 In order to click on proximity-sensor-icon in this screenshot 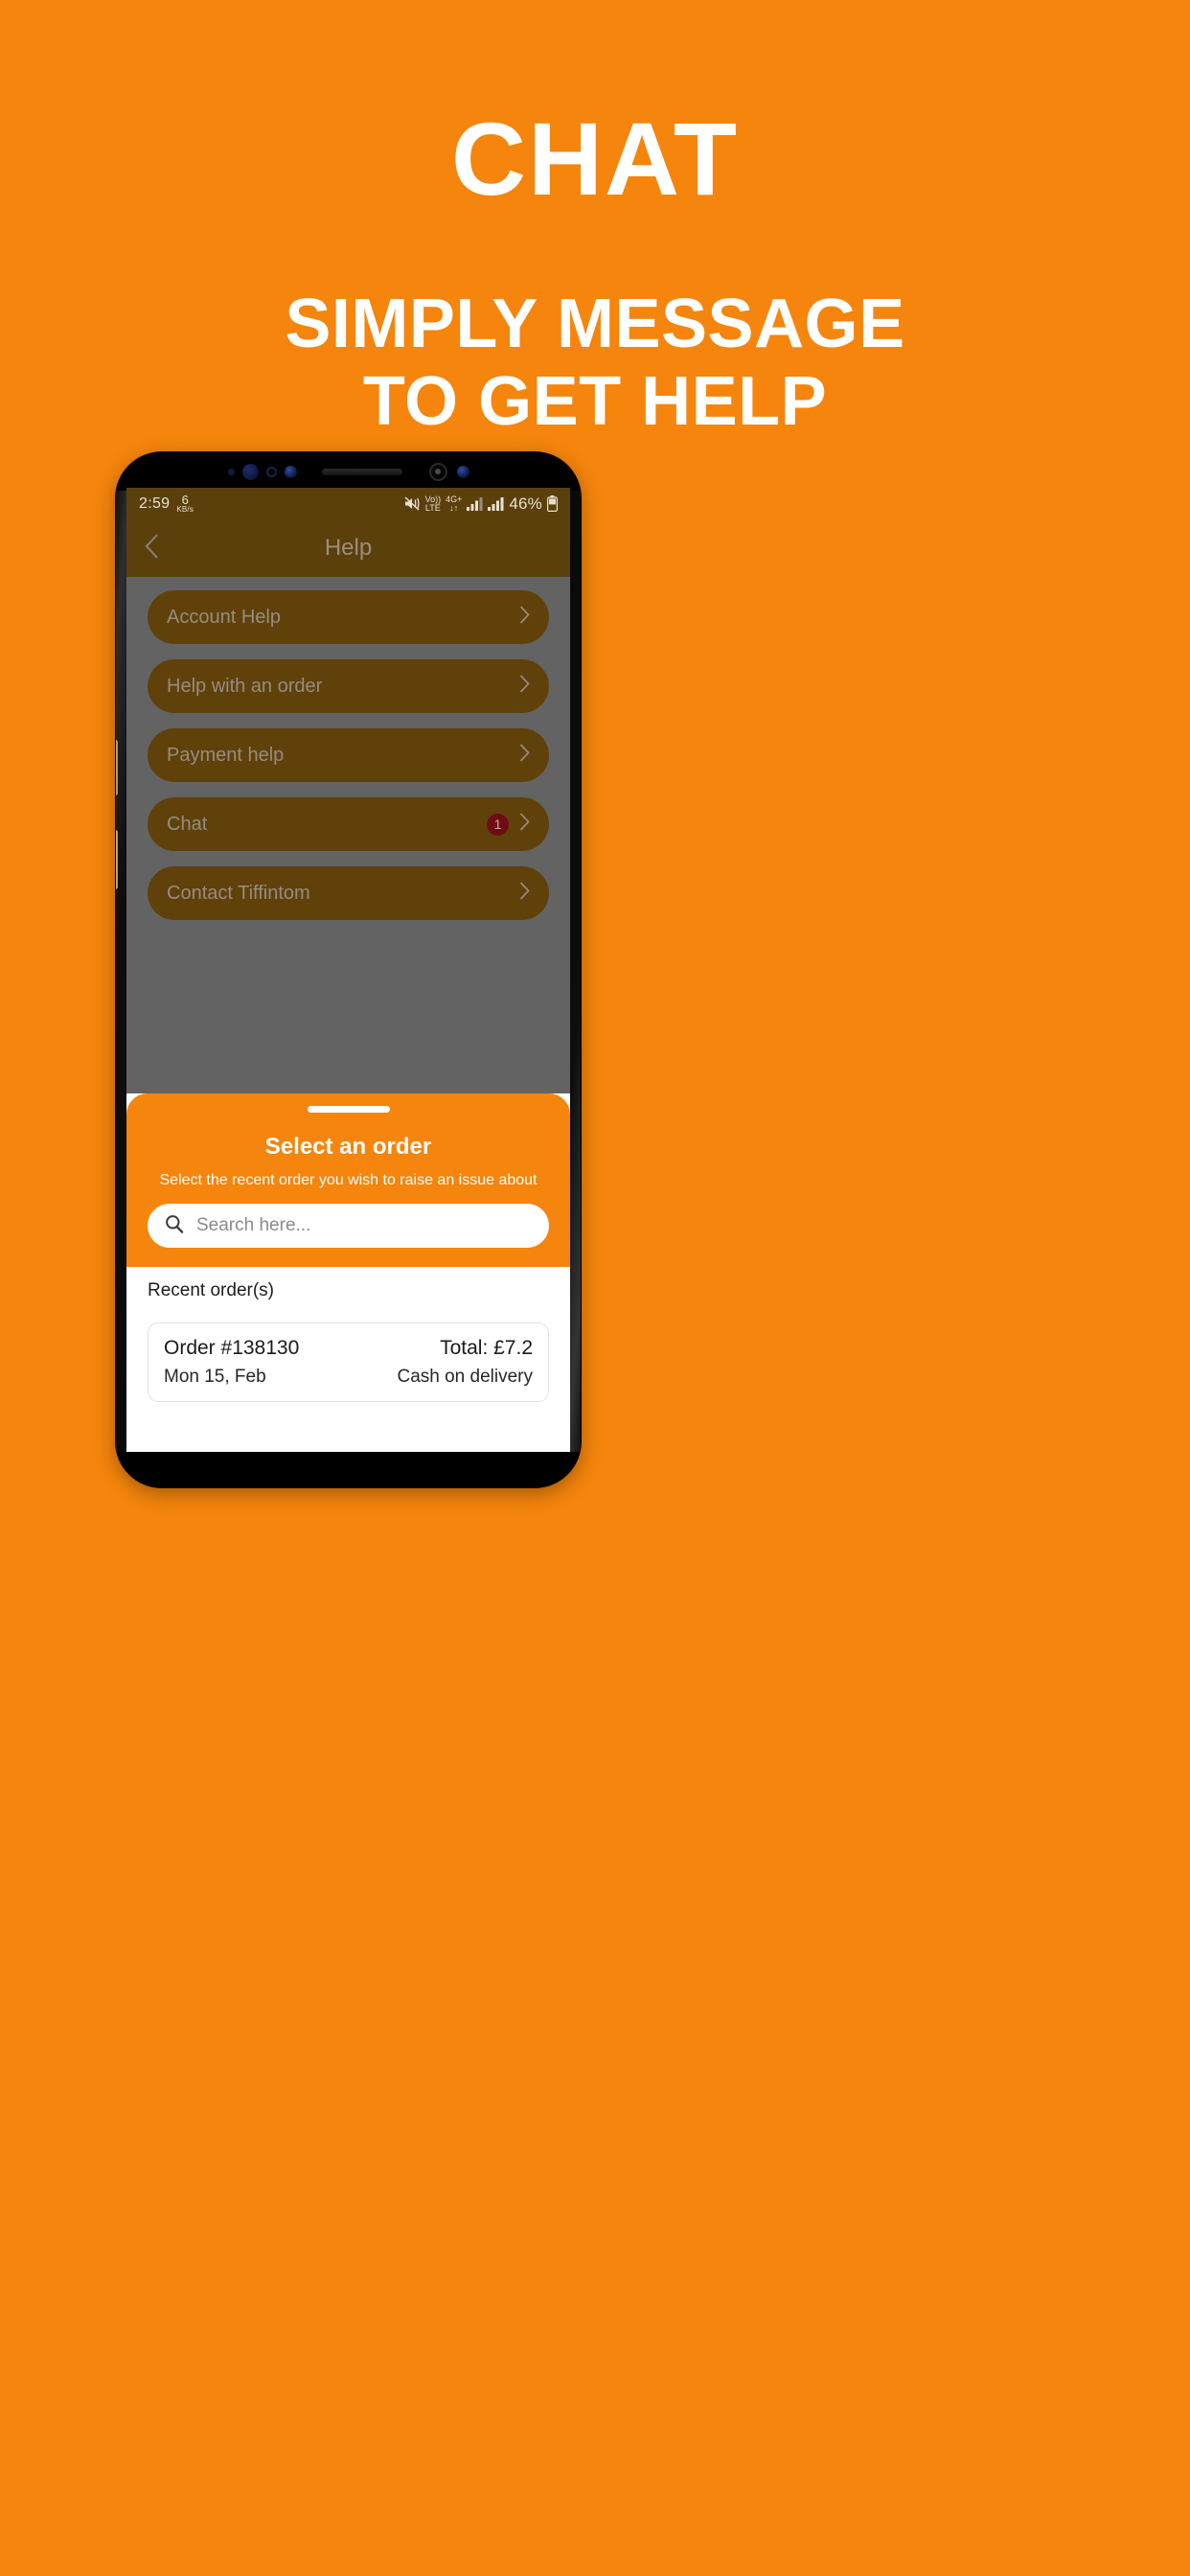, I will do `click(231, 471)`.